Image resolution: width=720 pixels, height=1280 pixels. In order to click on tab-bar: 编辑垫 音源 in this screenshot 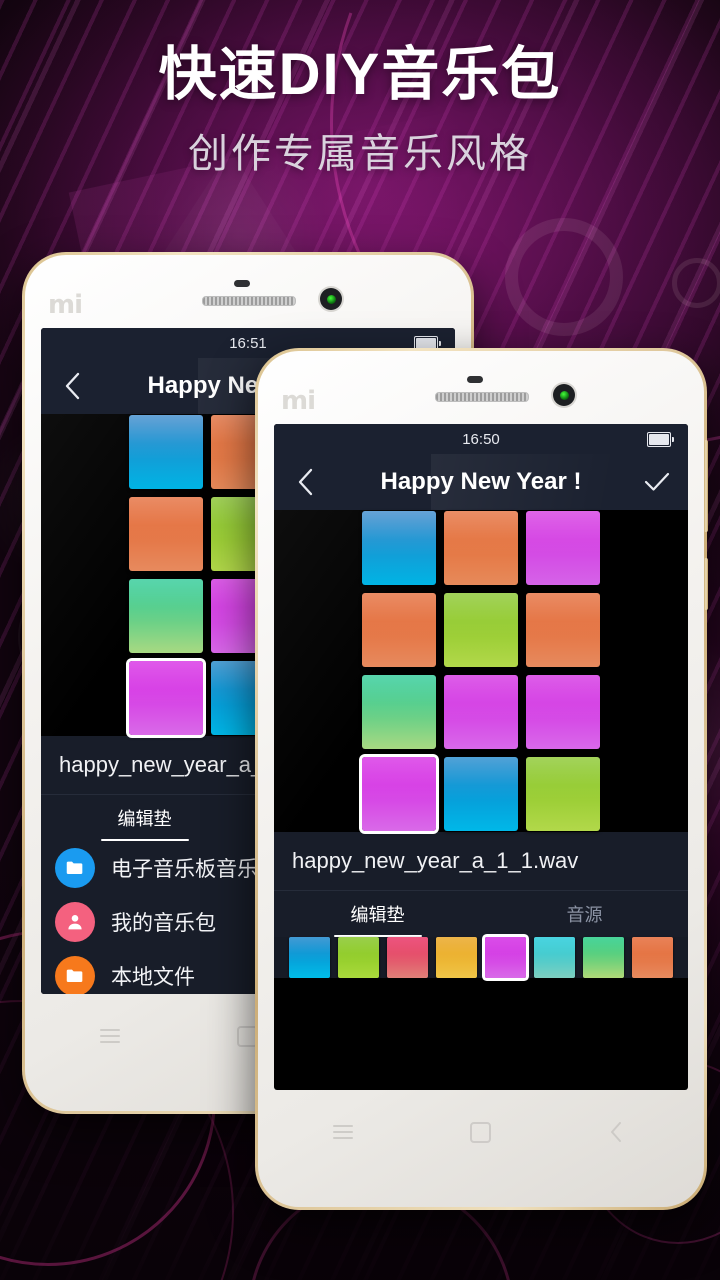, I will do `click(481, 914)`.